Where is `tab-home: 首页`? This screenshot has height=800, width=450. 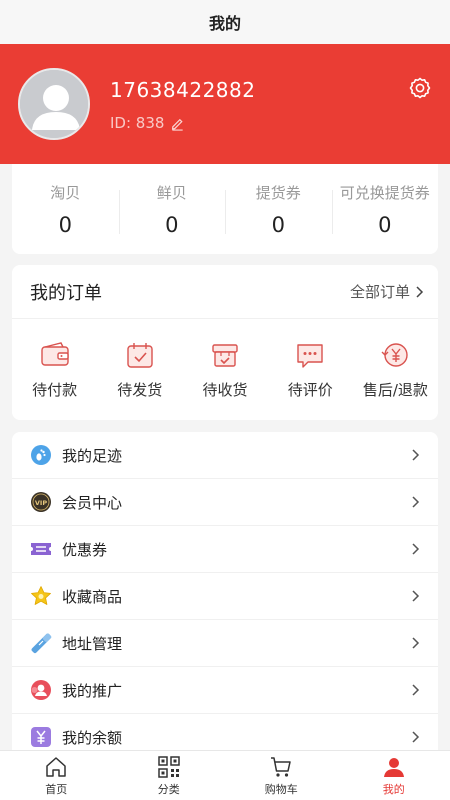
tab-home: 首页 is located at coordinates (56, 775).